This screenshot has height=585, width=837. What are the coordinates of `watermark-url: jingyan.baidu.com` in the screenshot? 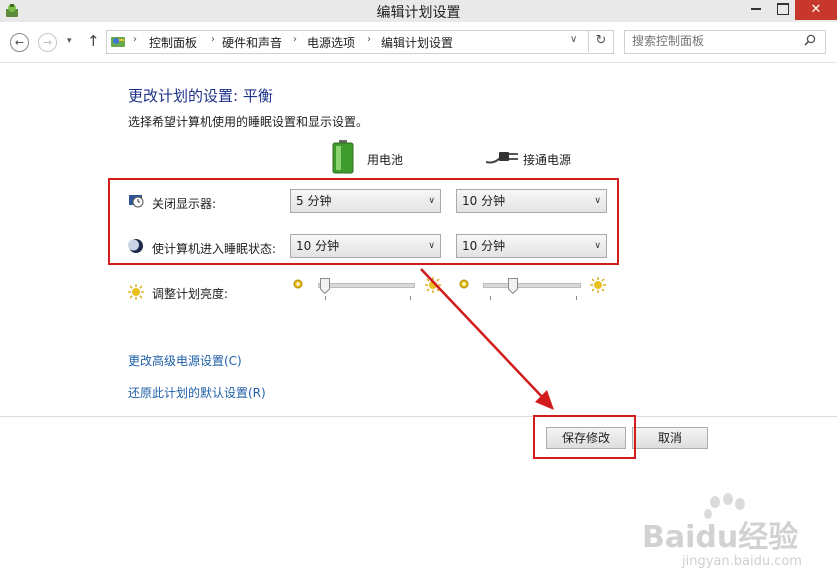 It's located at (742, 561).